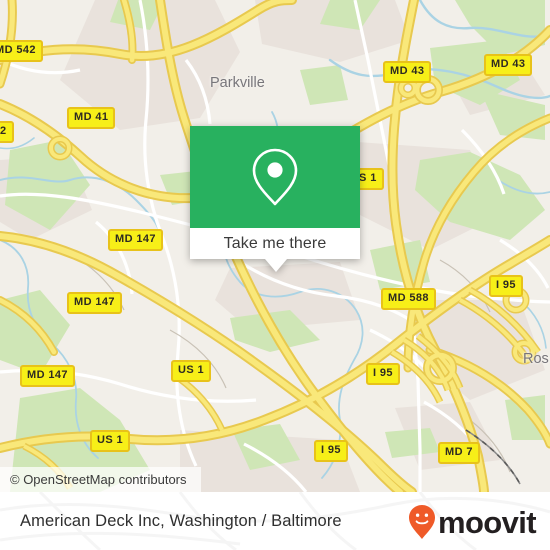 The image size is (550, 550). Describe the element at coordinates (421, 522) in the screenshot. I see `moovit-smiling-pin-icon` at that location.